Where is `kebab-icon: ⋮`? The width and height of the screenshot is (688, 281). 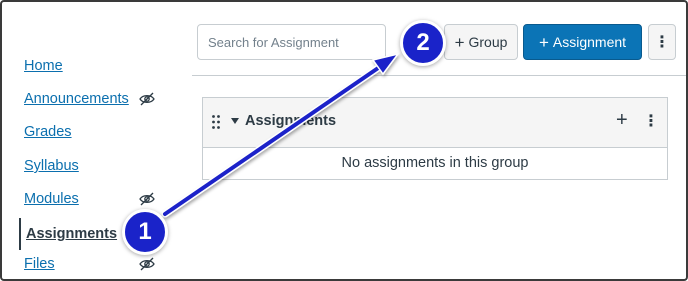 kebab-icon: ⋮ is located at coordinates (662, 42).